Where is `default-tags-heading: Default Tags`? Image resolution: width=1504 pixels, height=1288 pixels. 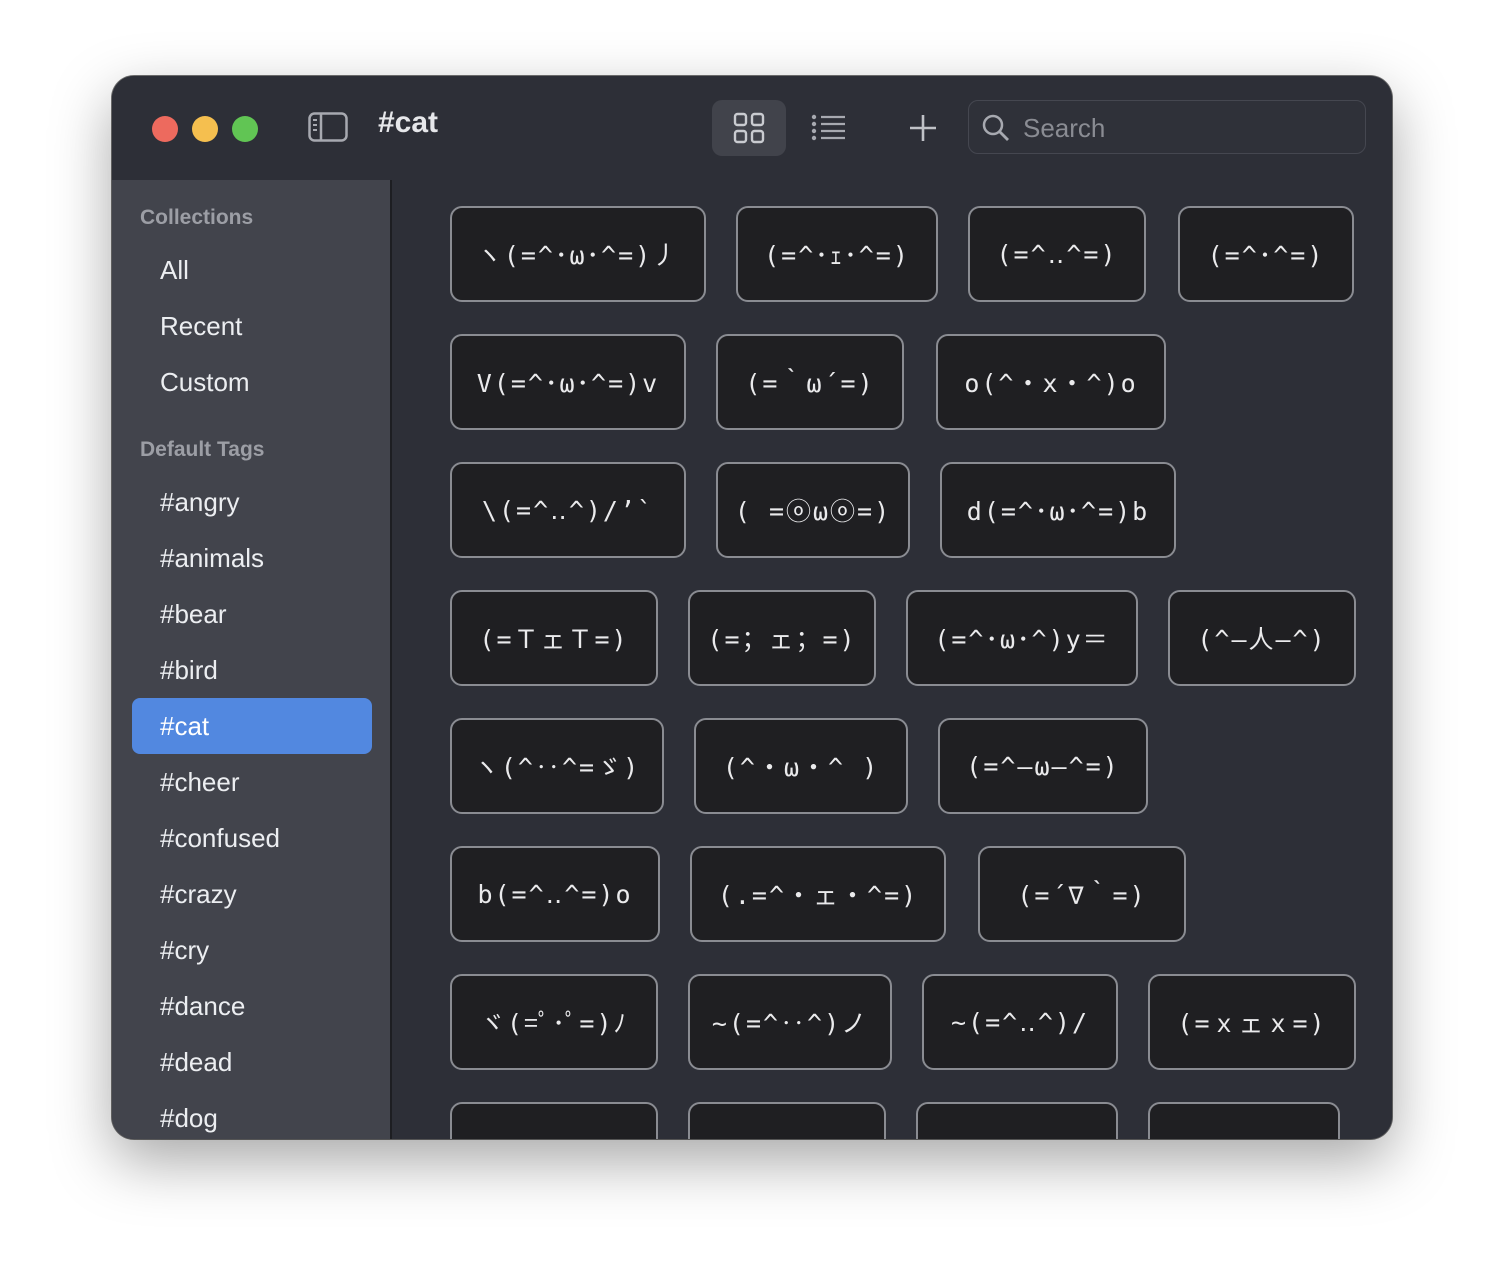
default-tags-heading: Default Tags is located at coordinates (202, 449).